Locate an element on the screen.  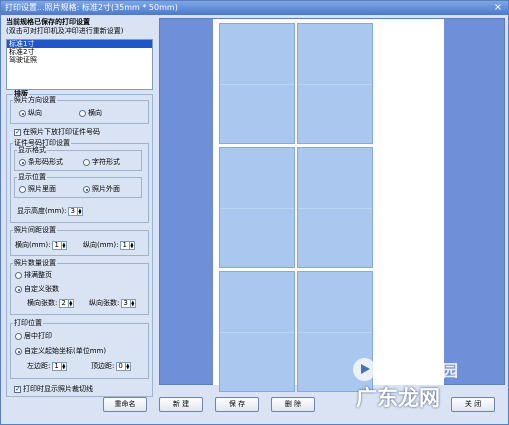
spacing-v-value: 1 is located at coordinates (124, 245).